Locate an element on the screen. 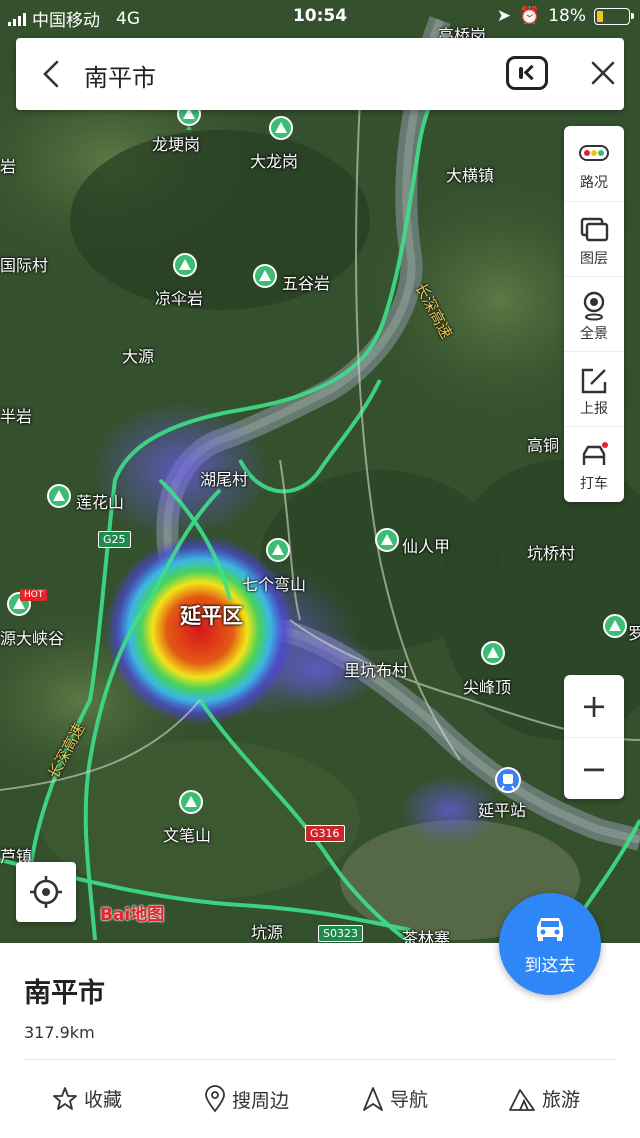 Image resolution: width=640 pixels, height=1138 pixels. tent-icon is located at coordinates (522, 1099).